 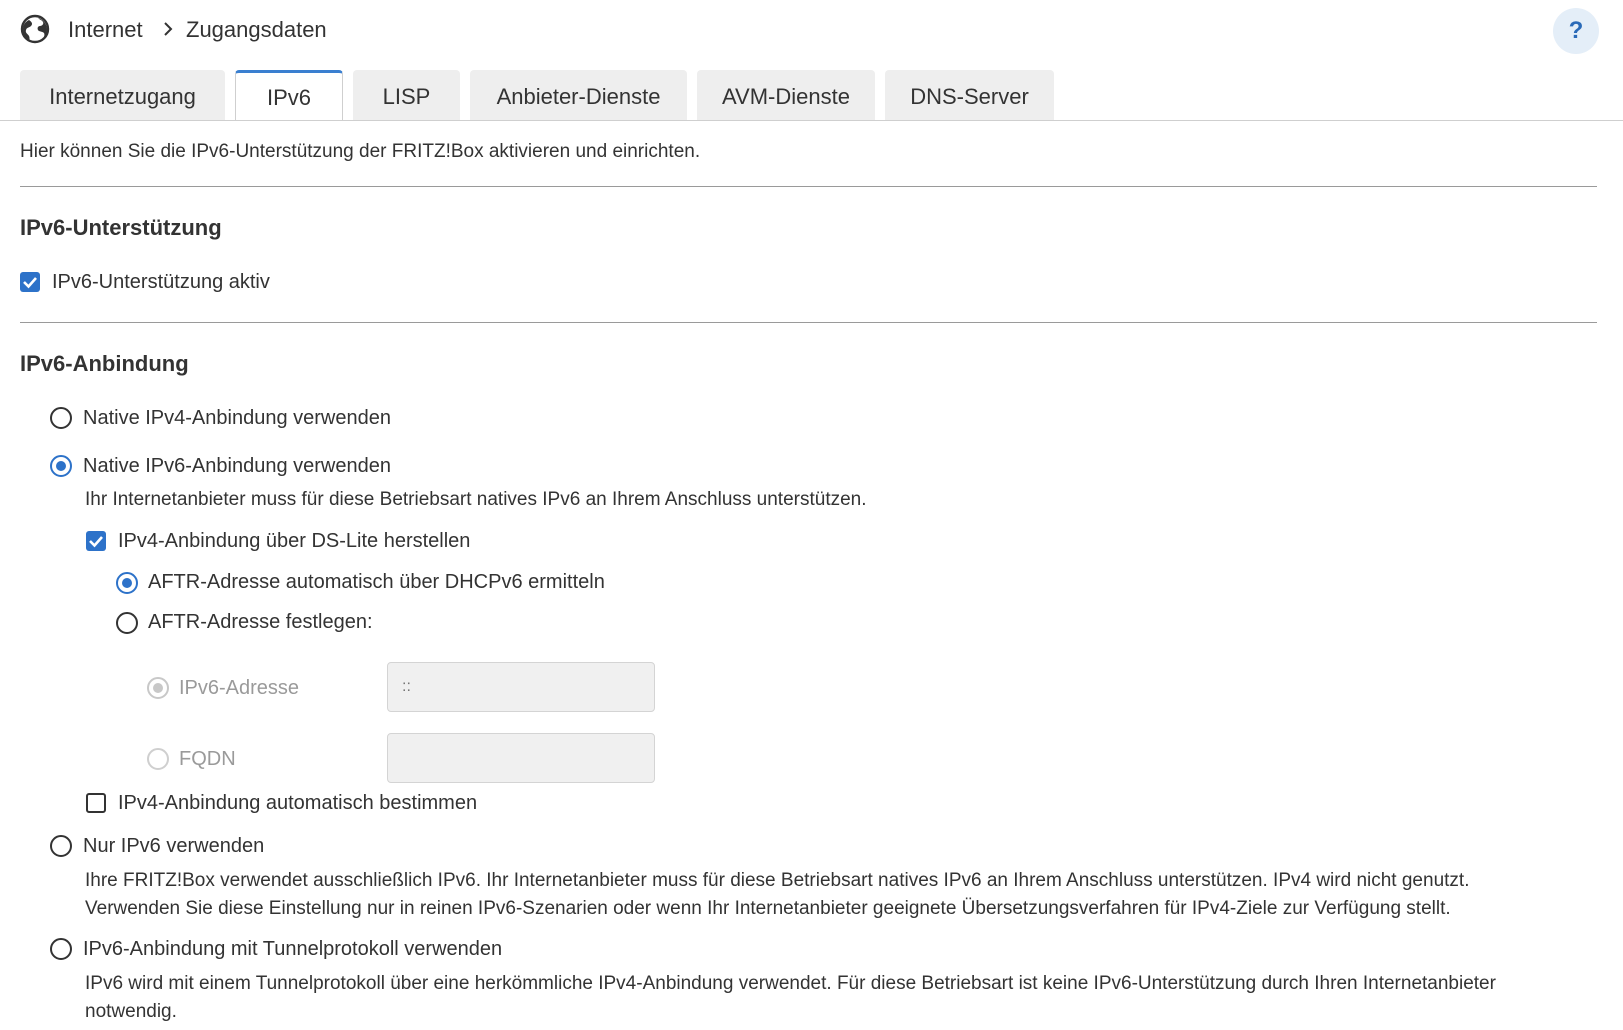 I want to click on ipv6-support-checkbox, so click(x=30, y=282).